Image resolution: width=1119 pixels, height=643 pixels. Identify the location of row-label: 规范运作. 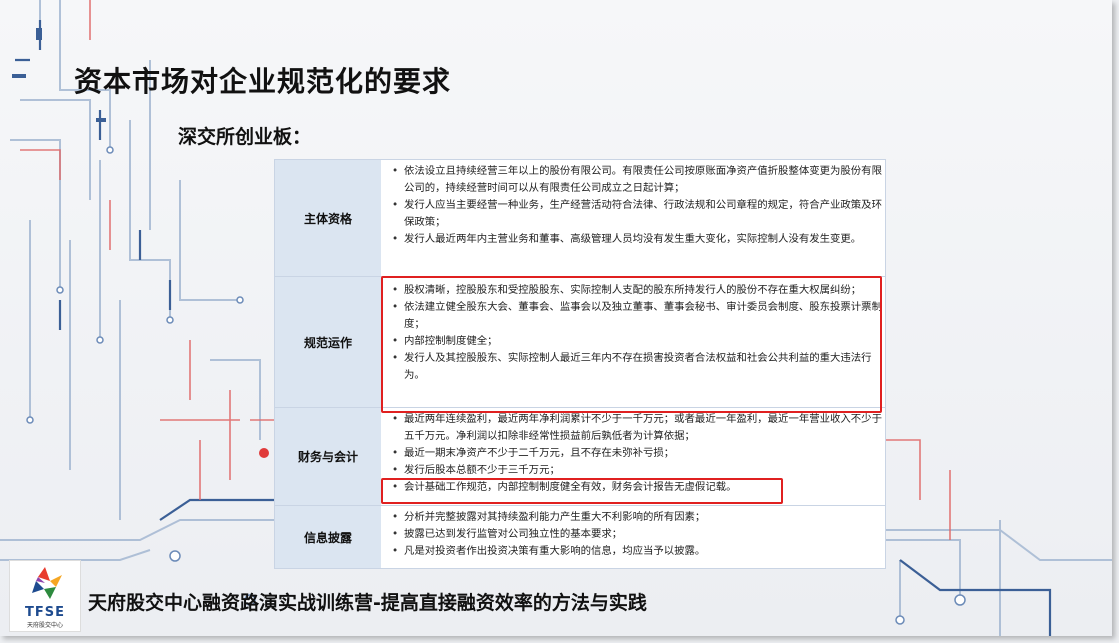
(328, 342).